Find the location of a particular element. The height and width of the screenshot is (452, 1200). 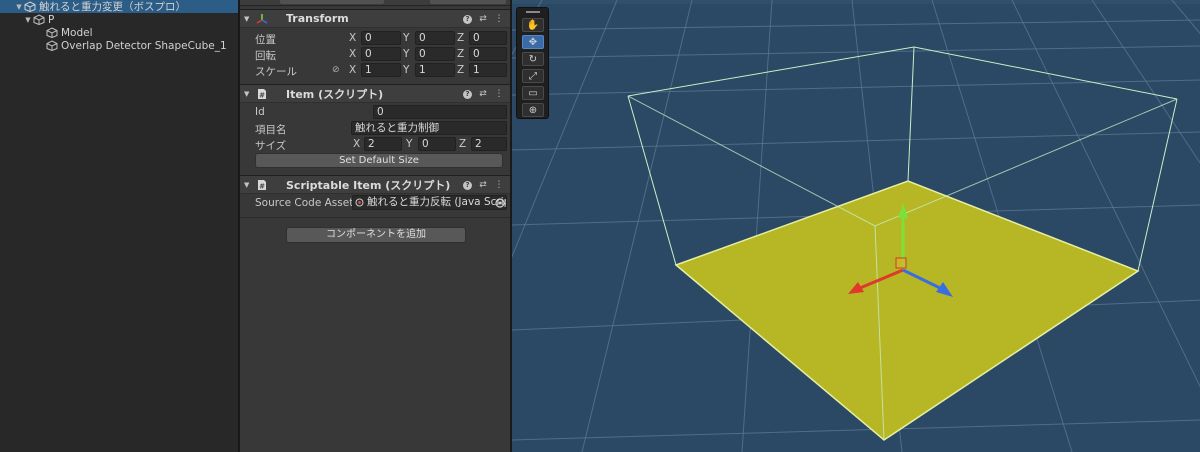

move-icon: ✥ is located at coordinates (533, 42).